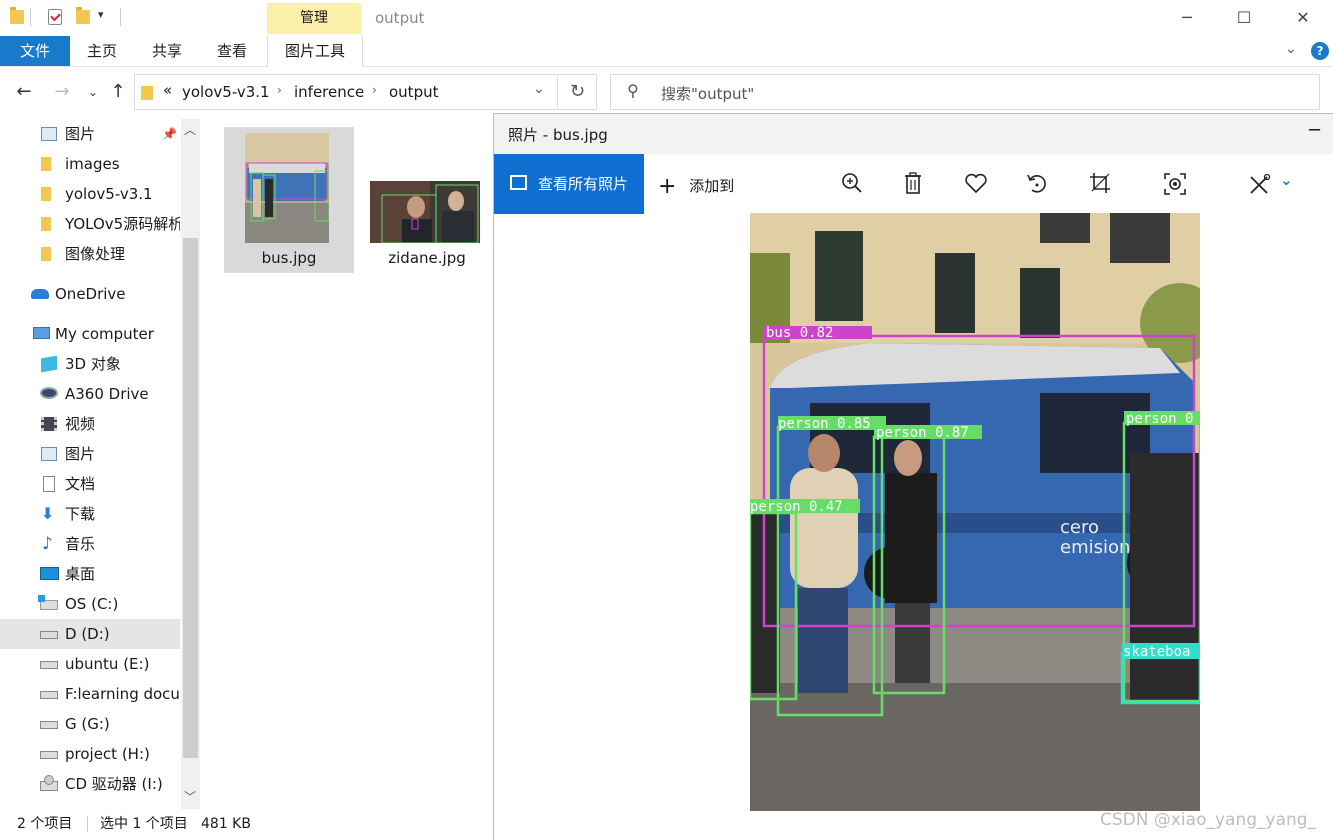  I want to click on properties-icon, so click(55, 17).